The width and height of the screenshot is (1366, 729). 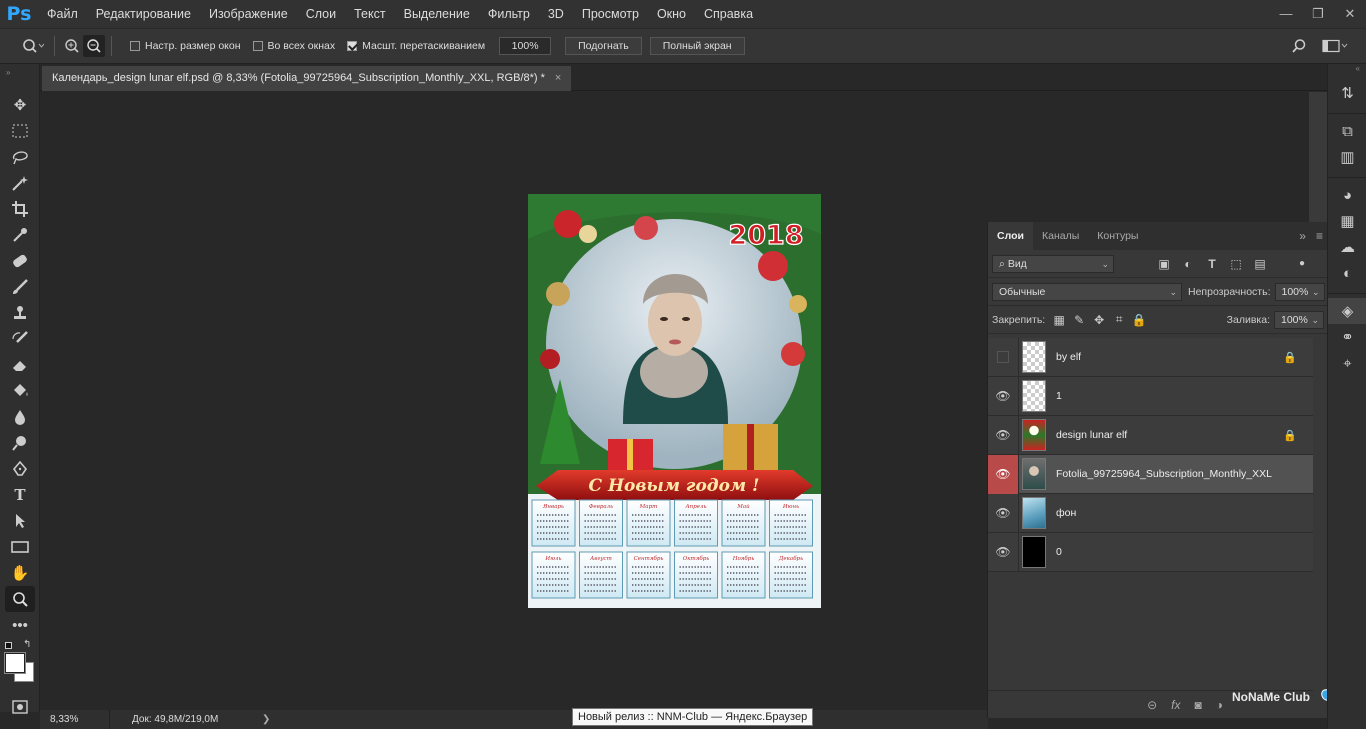 What do you see at coordinates (1152, 705) in the screenshot?
I see `link-layers-icon: ⊝` at bounding box center [1152, 705].